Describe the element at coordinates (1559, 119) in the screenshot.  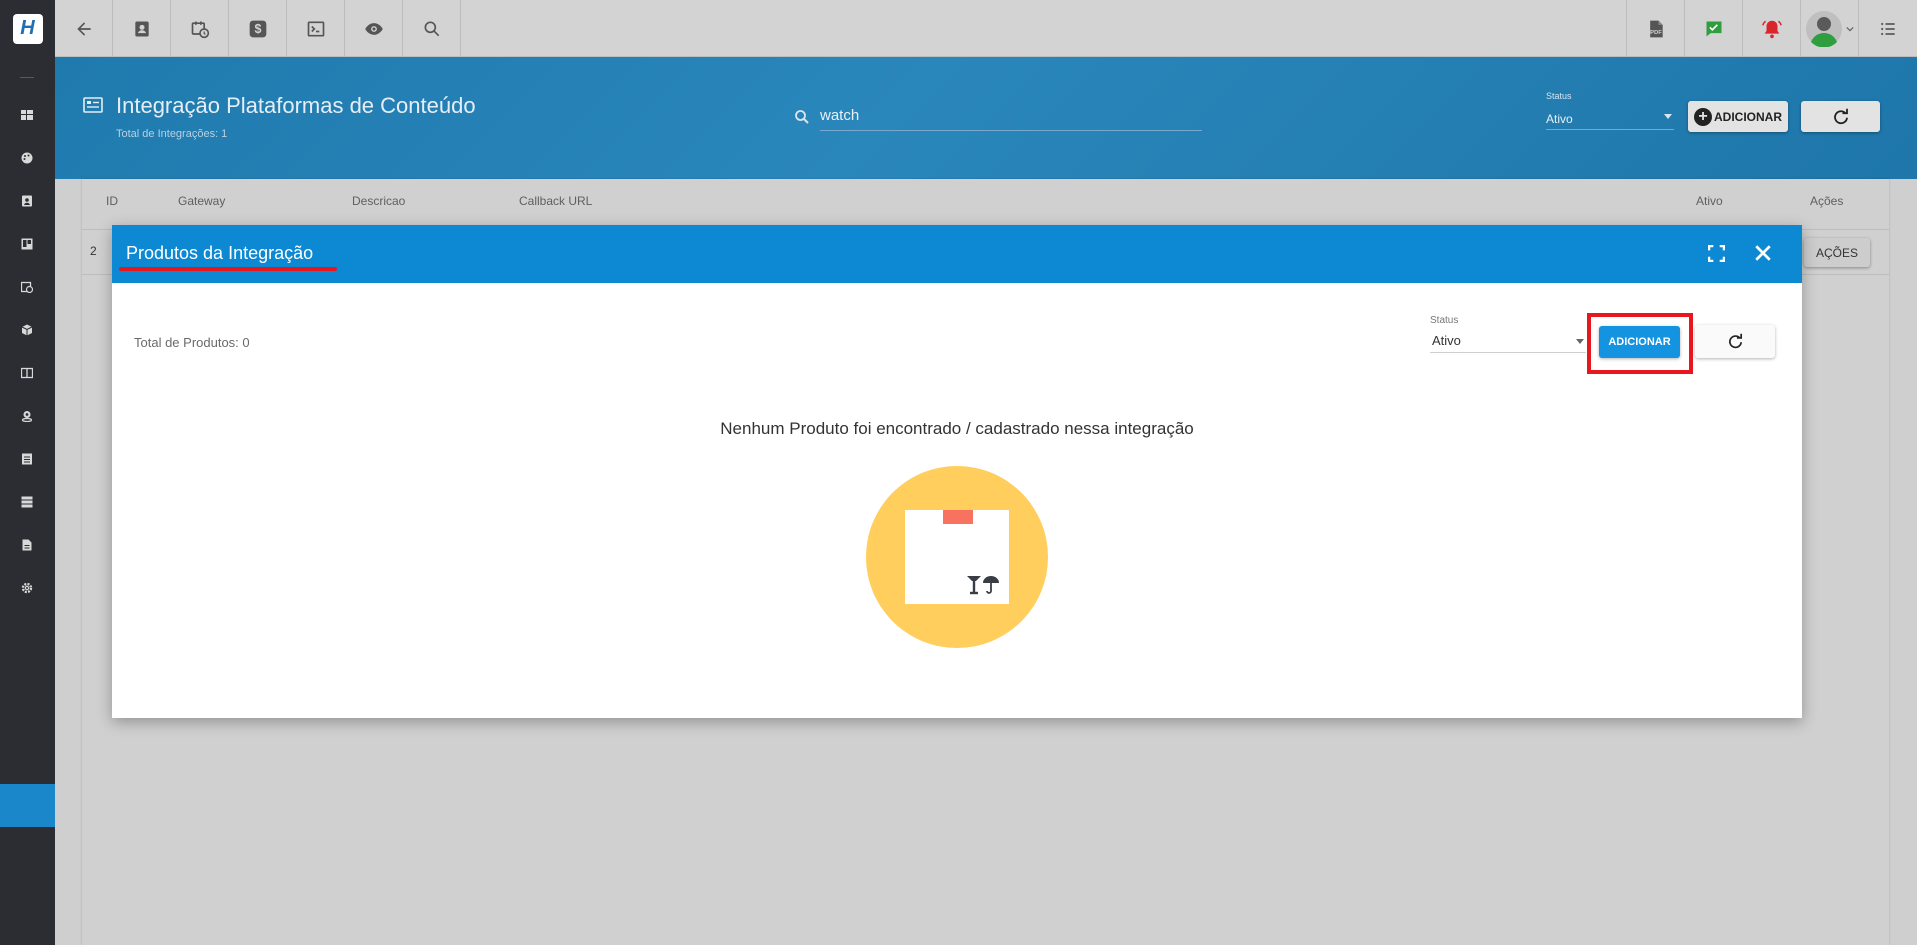
I see `status-filter-value: Ativo` at that location.